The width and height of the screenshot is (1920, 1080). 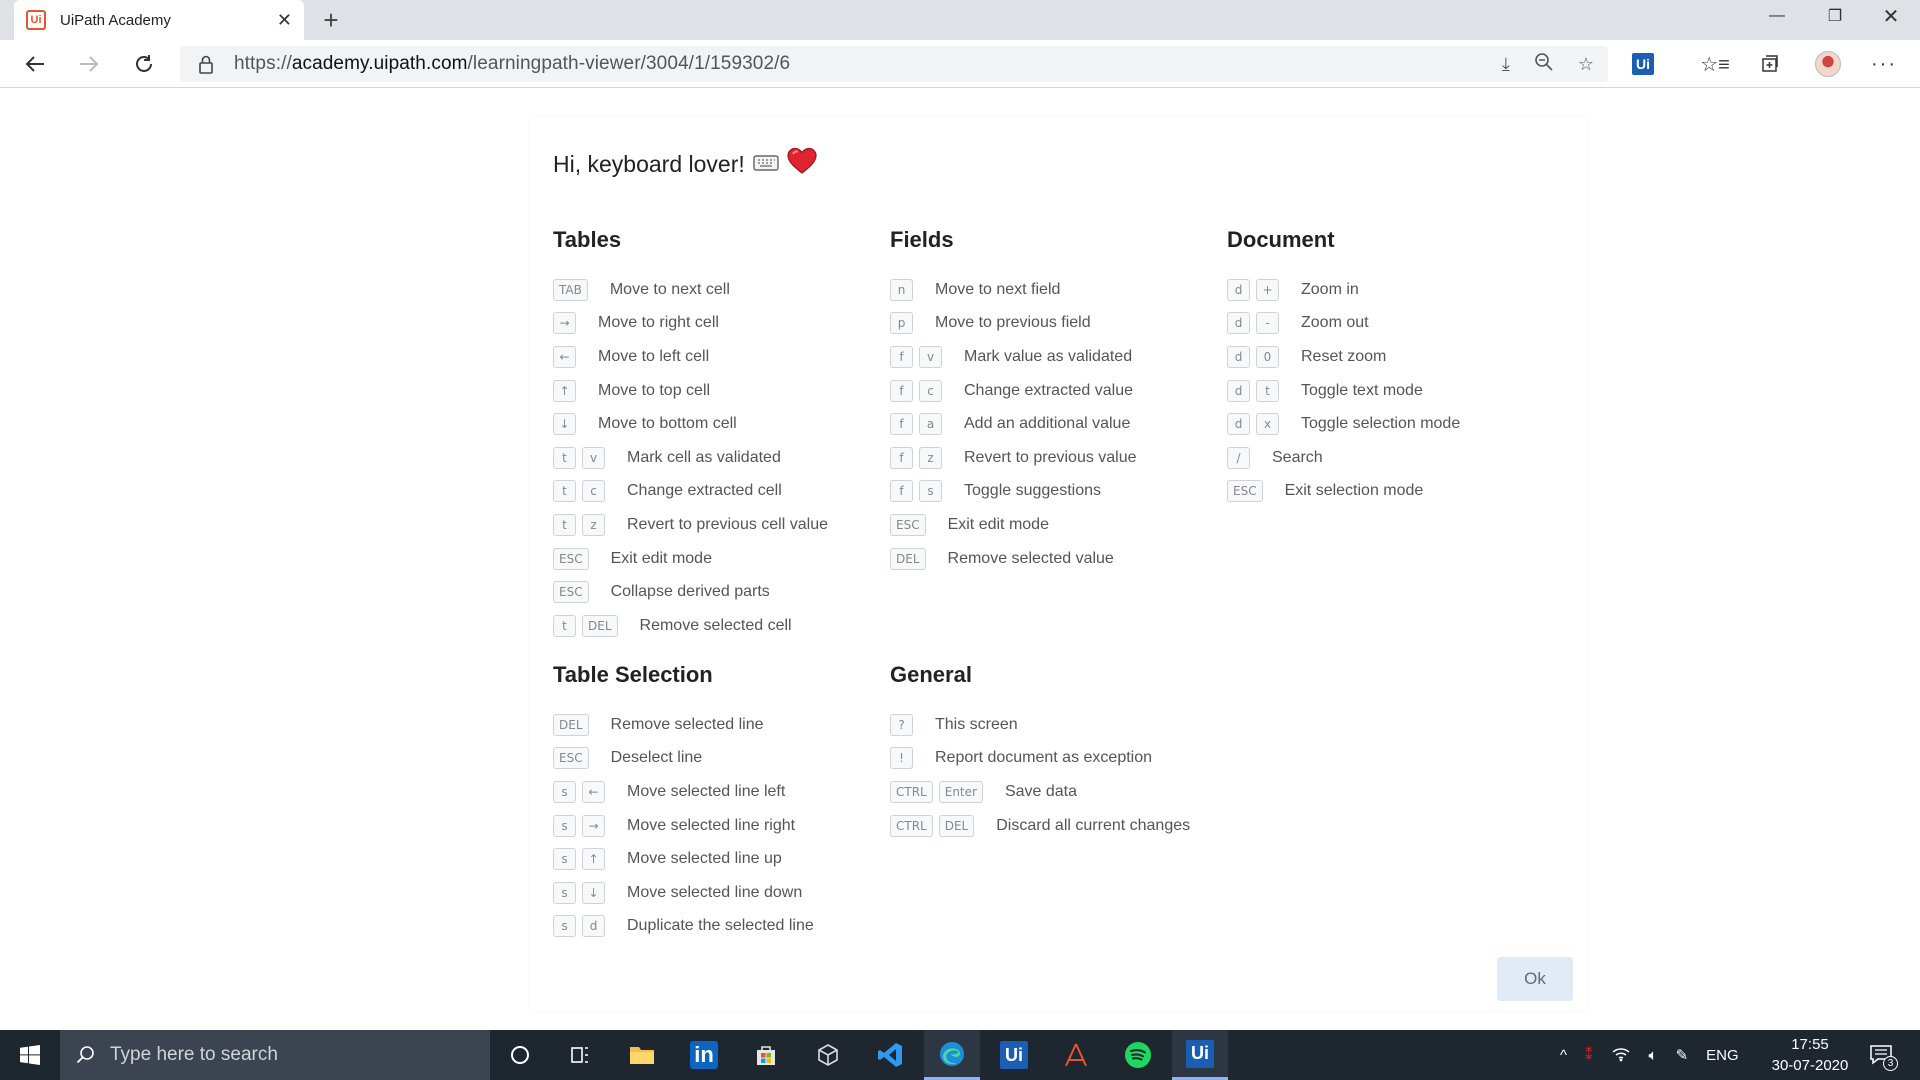 What do you see at coordinates (690, 626) in the screenshot?
I see `shortcut-row: t DEL Remove selected cell` at bounding box center [690, 626].